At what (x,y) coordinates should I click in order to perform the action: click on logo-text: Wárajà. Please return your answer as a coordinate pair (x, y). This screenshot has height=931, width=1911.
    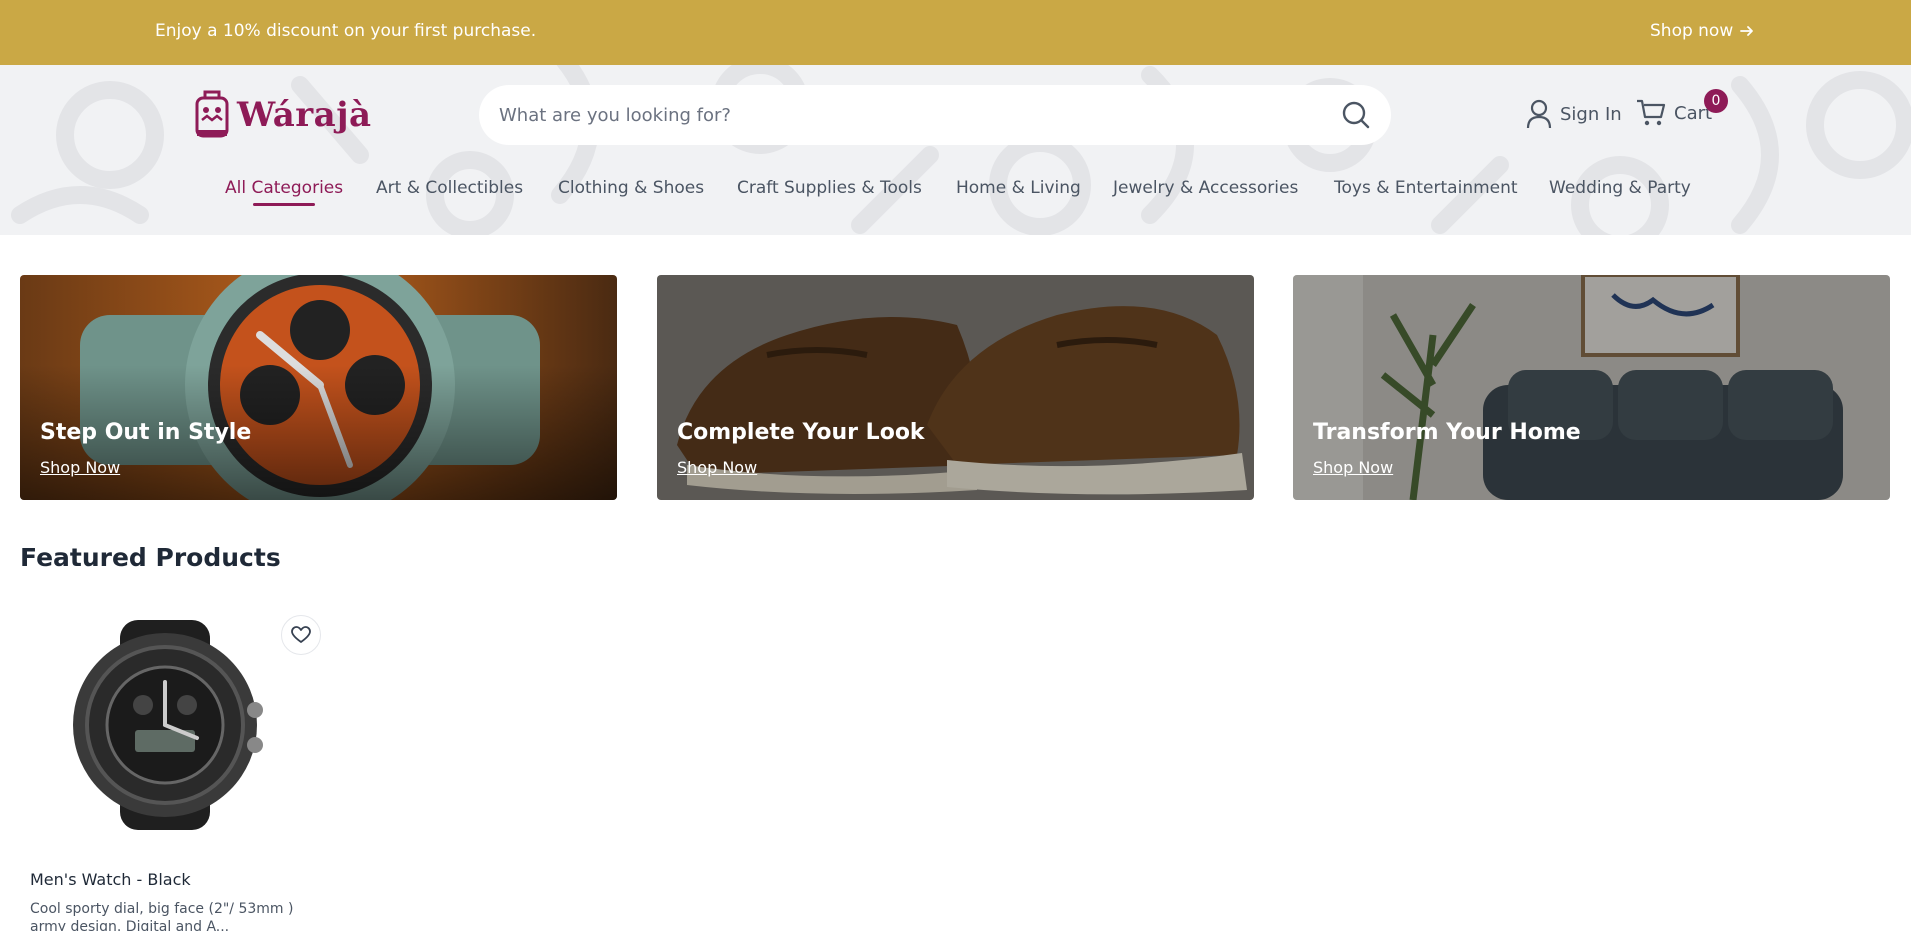
    Looking at the image, I should click on (304, 115).